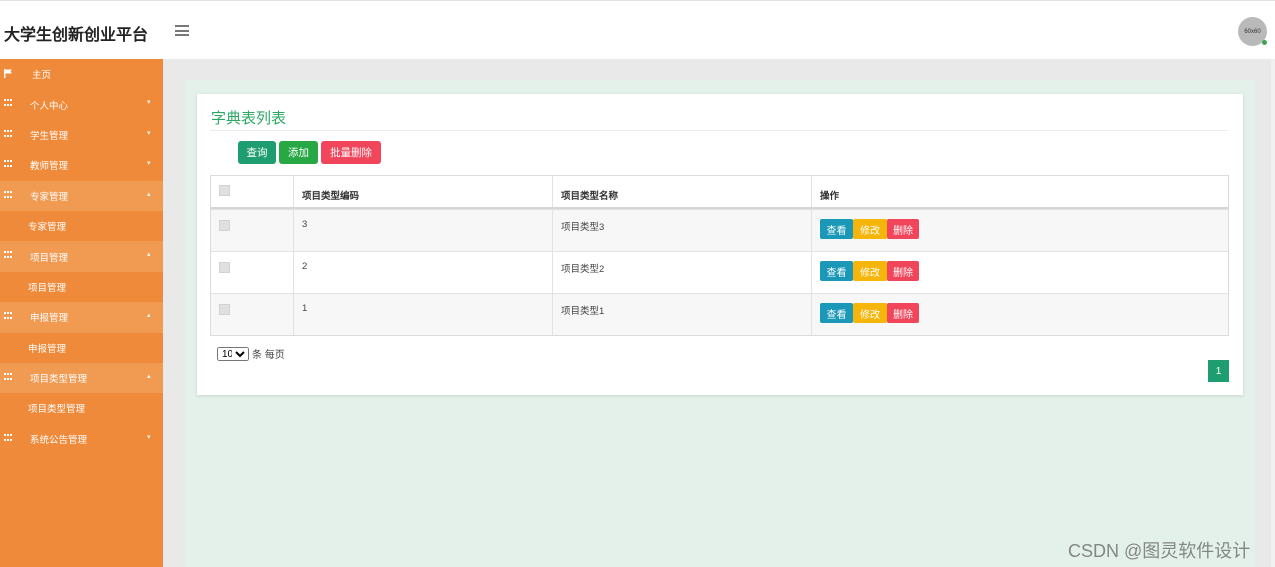 The image size is (1275, 567). I want to click on sidebar-item-projects: 项目管理 ▴, so click(81, 256).